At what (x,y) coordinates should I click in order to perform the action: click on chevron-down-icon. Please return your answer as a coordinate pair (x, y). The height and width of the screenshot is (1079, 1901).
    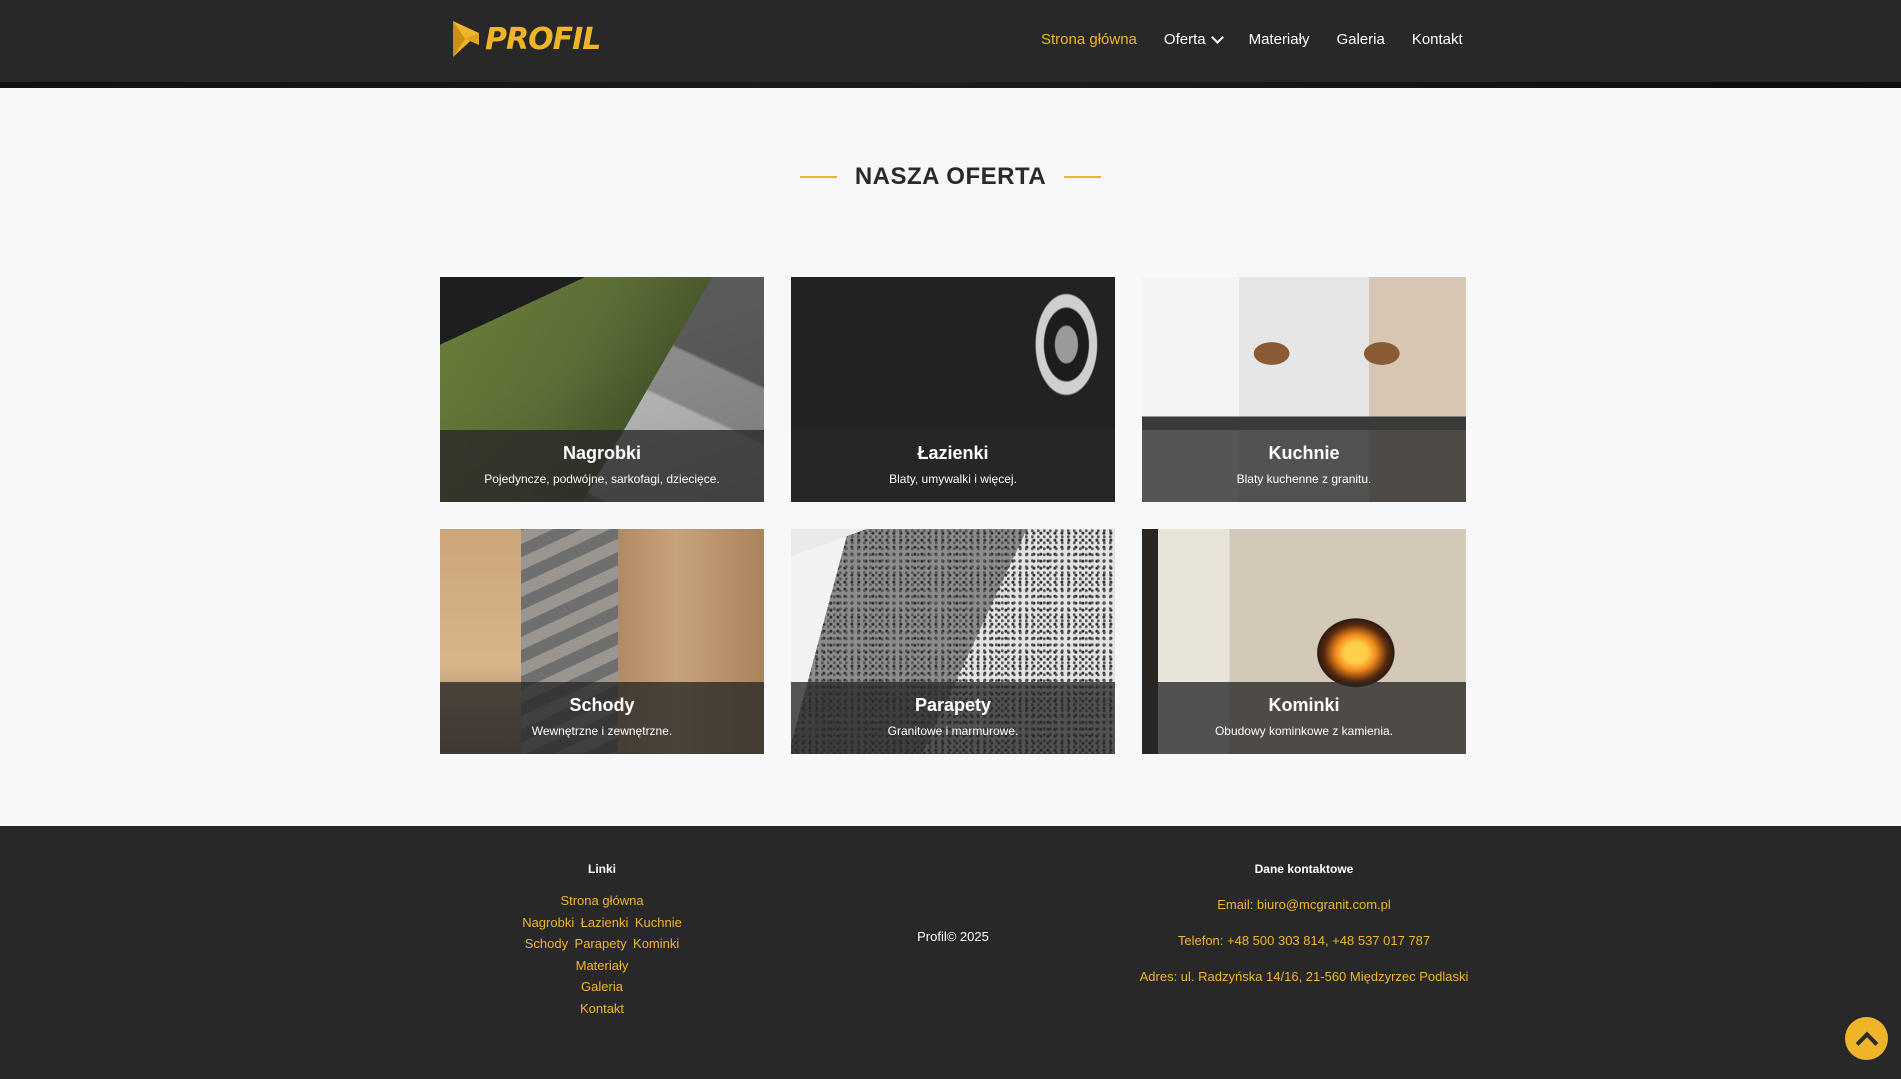
    Looking at the image, I should click on (1217, 37).